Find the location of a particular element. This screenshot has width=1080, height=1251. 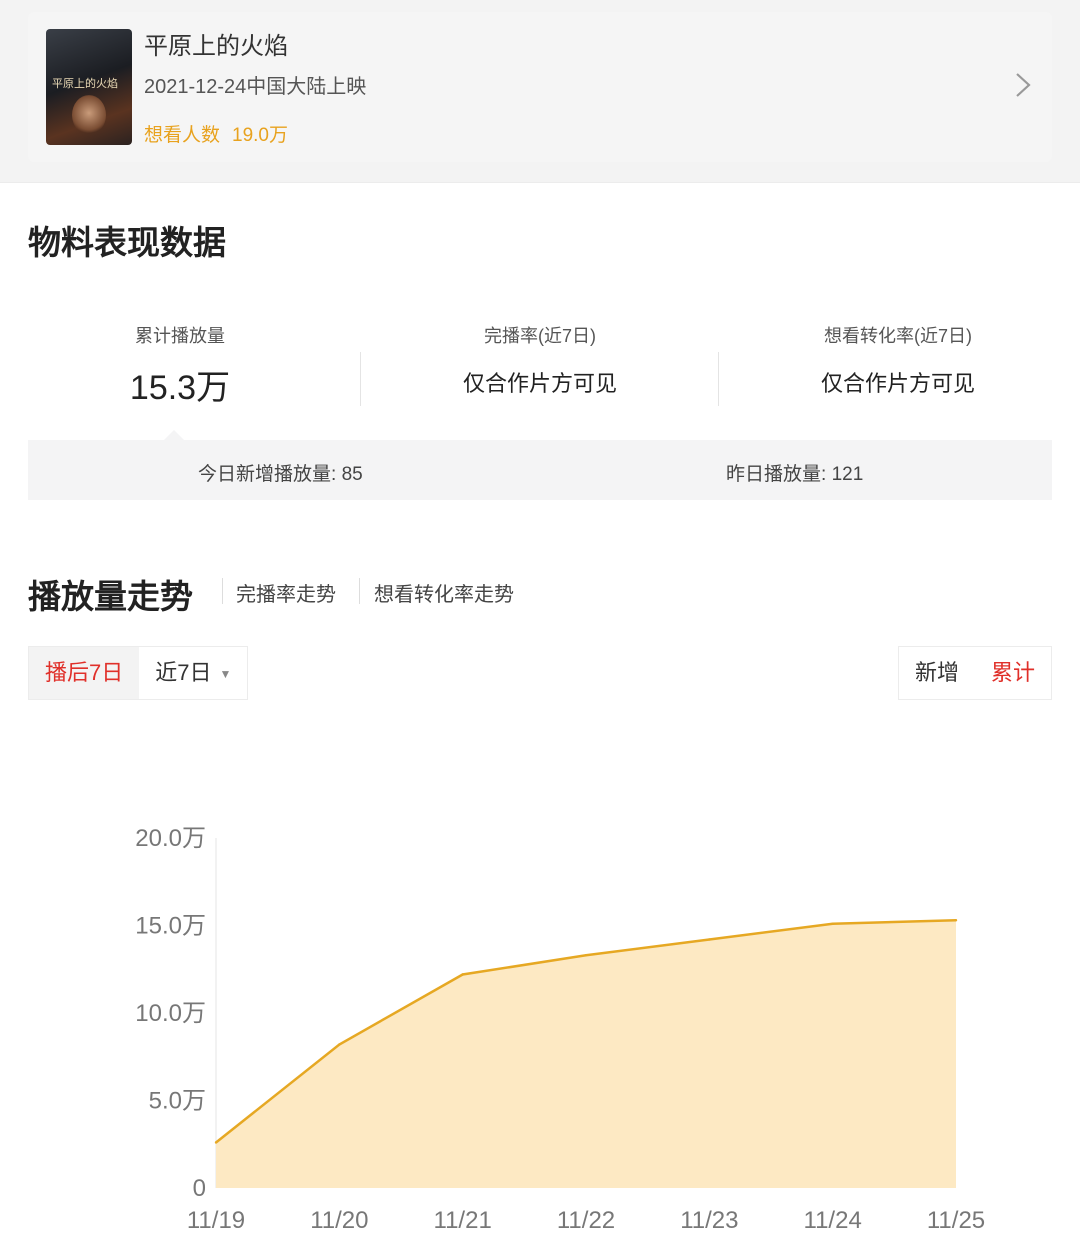

x-tick-label: 11/20 is located at coordinates (339, 1220).